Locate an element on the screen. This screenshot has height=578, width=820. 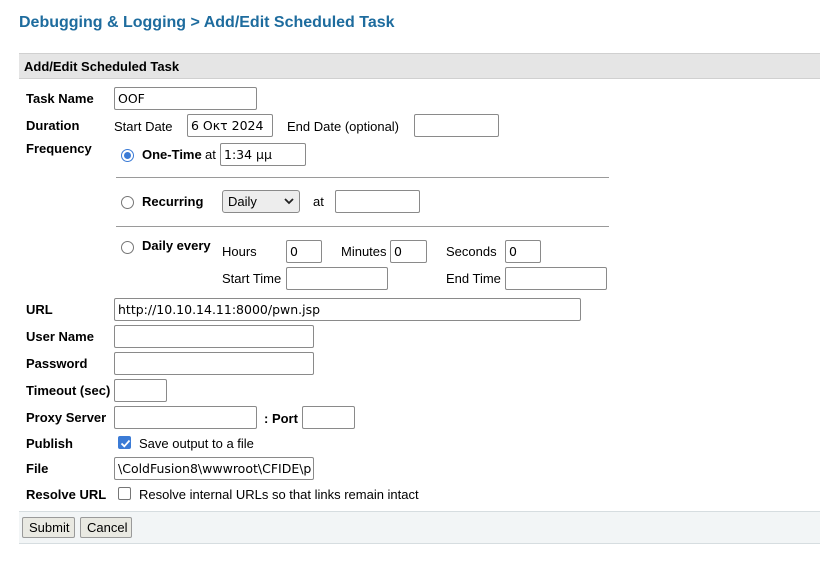
user-name-label: User Name is located at coordinates (60, 336).